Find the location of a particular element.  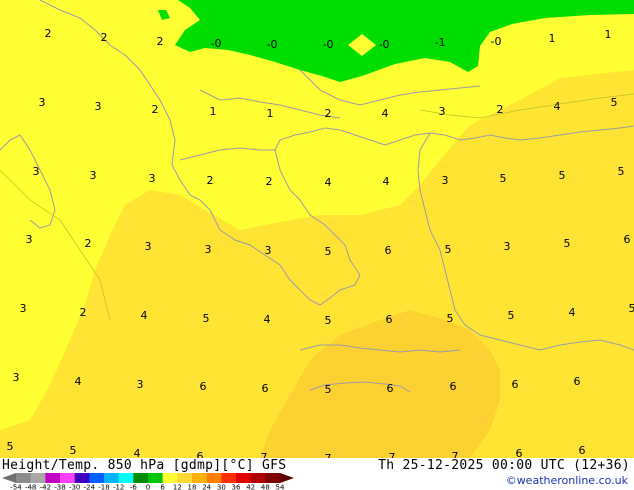

colorbar-tick-label: 30 is located at coordinates (221, 487).